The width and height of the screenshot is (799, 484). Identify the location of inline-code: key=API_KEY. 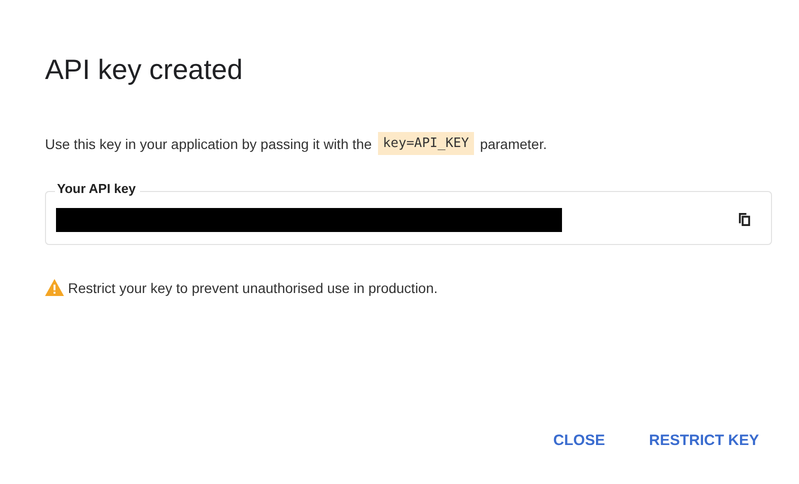
(426, 143).